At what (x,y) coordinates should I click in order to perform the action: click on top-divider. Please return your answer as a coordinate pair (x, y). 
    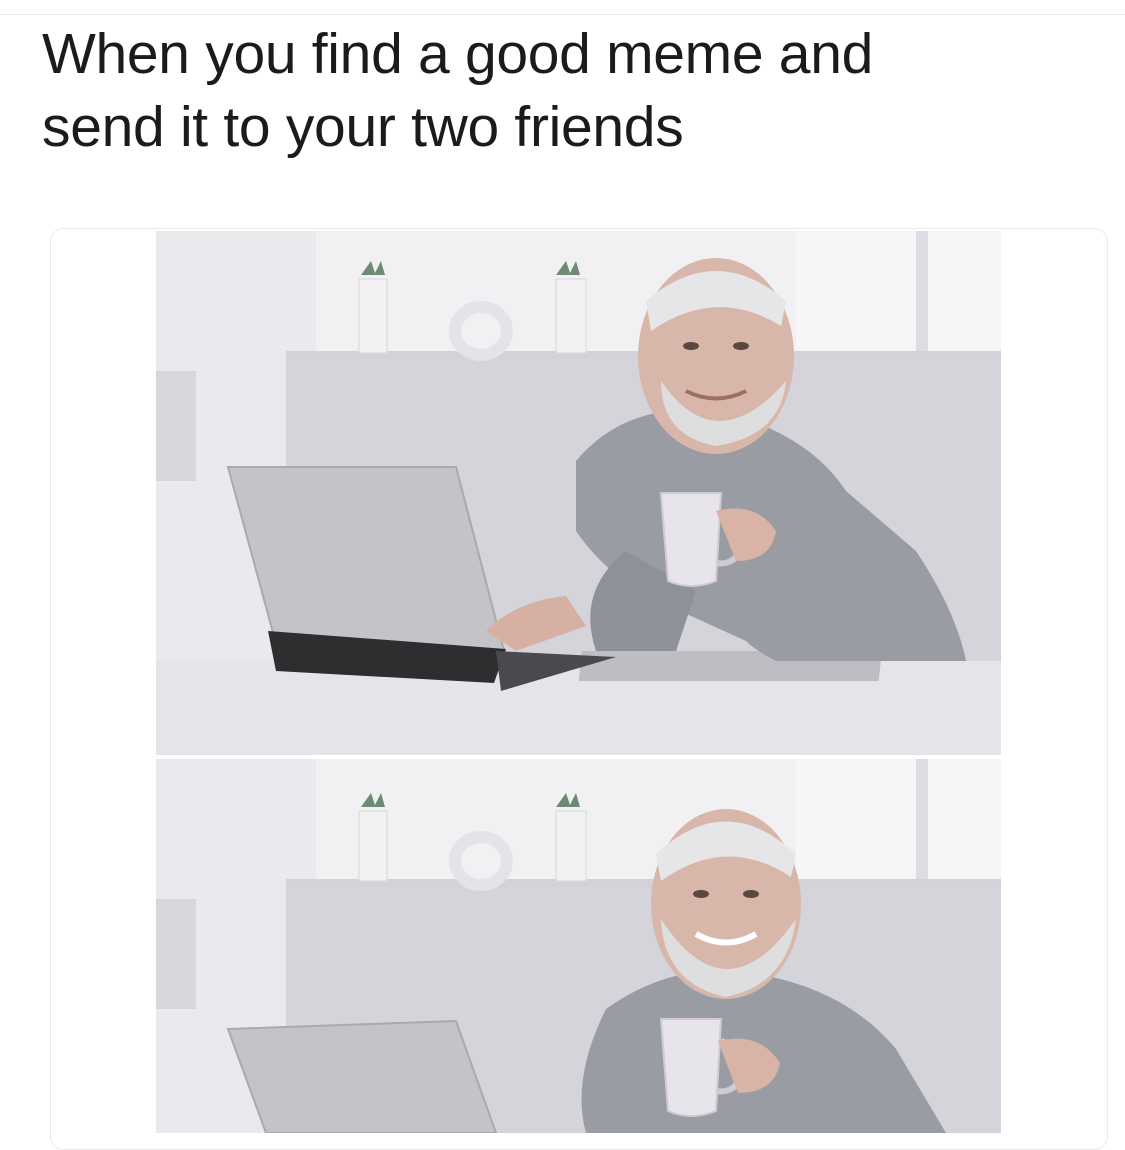
    Looking at the image, I should click on (562, 14).